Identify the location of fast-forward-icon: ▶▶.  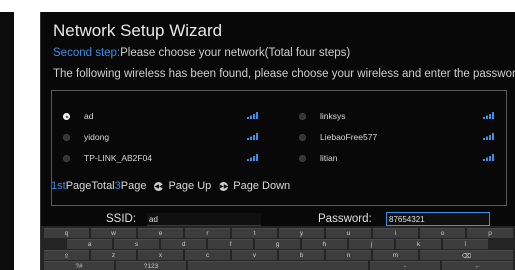
(224, 186).